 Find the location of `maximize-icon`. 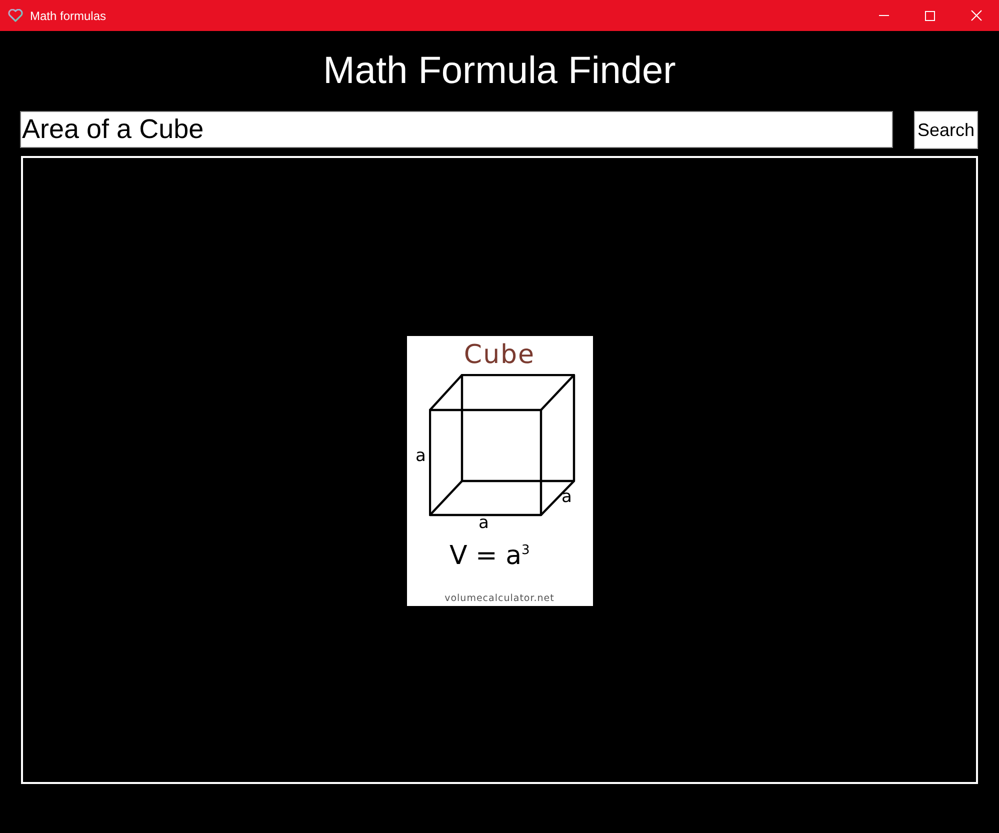

maximize-icon is located at coordinates (930, 15).